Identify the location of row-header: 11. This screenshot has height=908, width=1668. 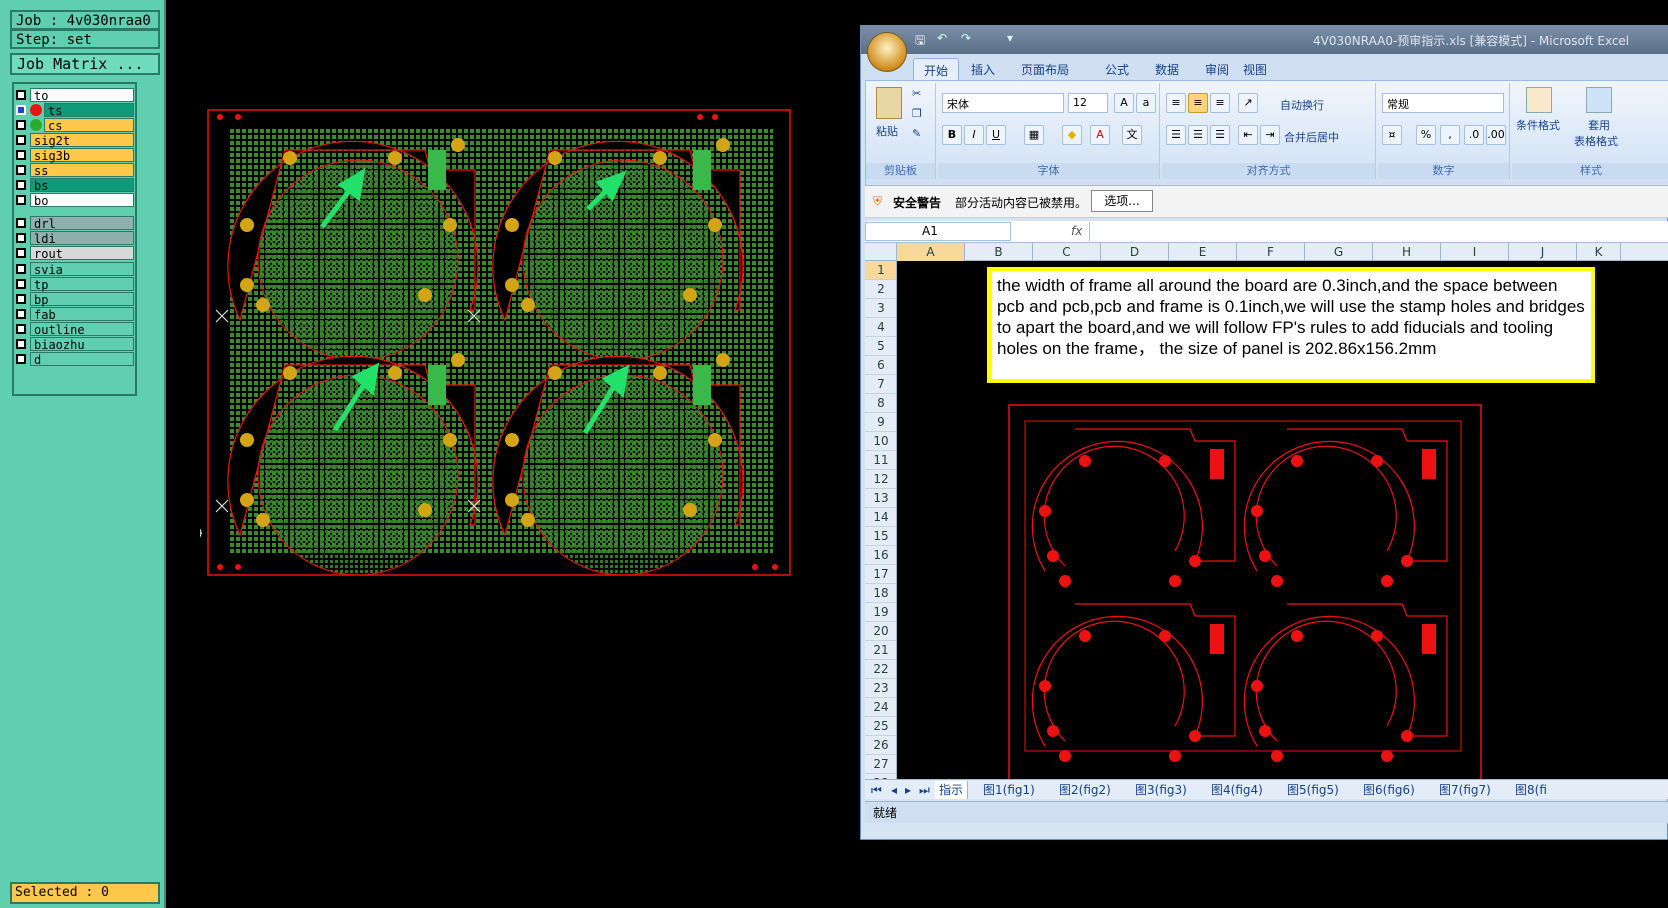
(880, 460).